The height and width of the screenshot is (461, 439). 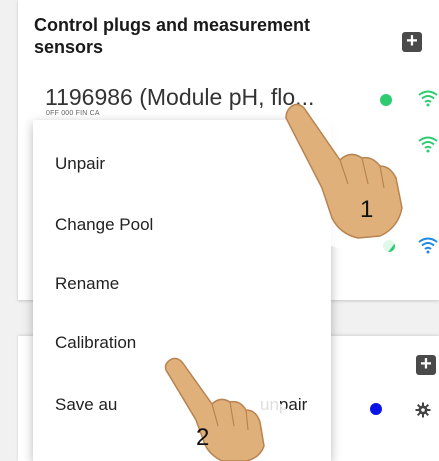 I want to click on menu-item-unpair: Unpair, so click(x=80, y=164).